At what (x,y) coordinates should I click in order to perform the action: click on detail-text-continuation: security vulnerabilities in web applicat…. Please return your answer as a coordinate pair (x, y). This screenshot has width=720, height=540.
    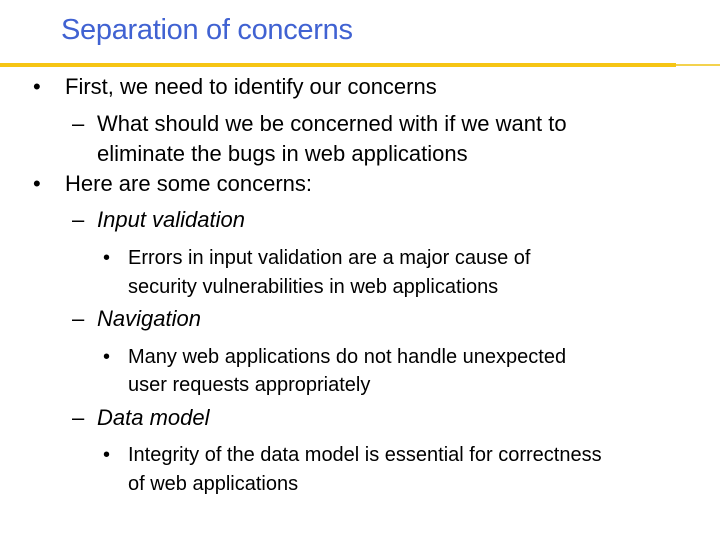
    Looking at the image, I should click on (313, 287).